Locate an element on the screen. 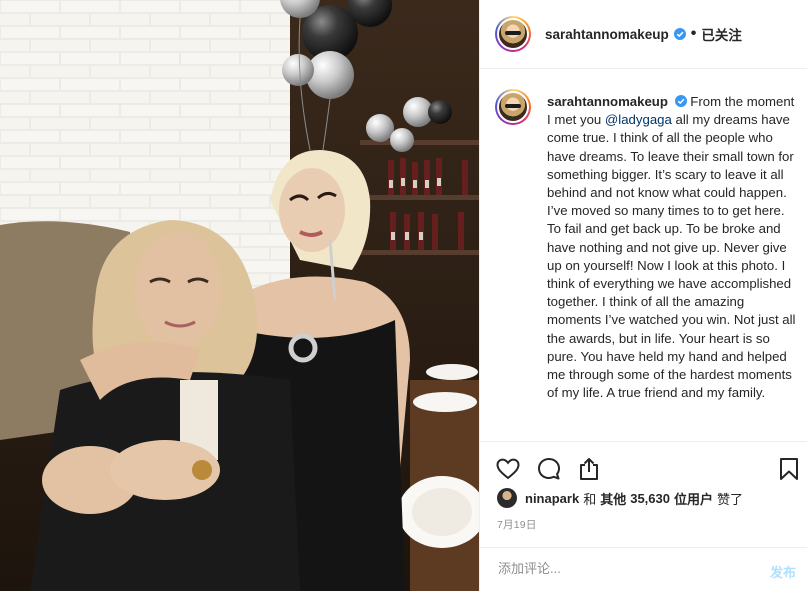 The image size is (807, 591). liker-username: ninapark is located at coordinates (552, 498).